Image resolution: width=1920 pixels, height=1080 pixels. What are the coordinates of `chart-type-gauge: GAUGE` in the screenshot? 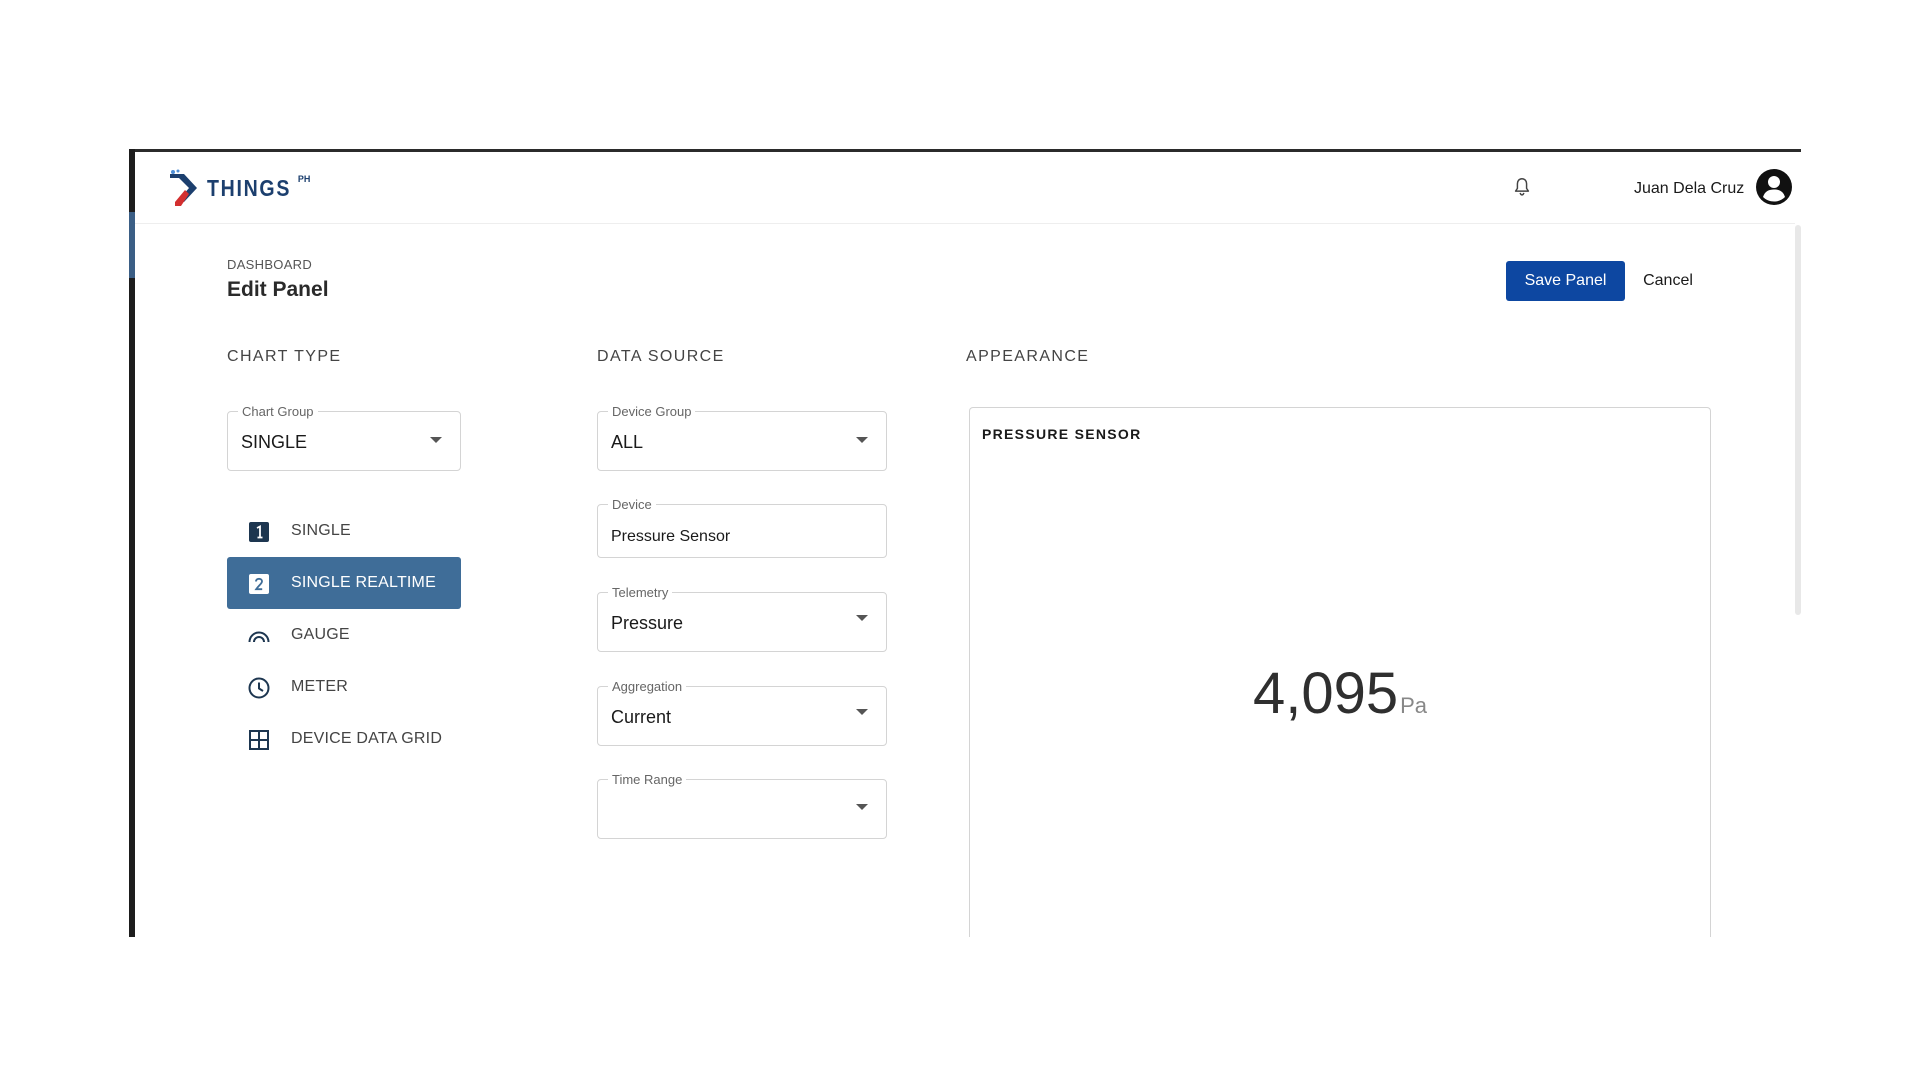 It's located at (344, 635).